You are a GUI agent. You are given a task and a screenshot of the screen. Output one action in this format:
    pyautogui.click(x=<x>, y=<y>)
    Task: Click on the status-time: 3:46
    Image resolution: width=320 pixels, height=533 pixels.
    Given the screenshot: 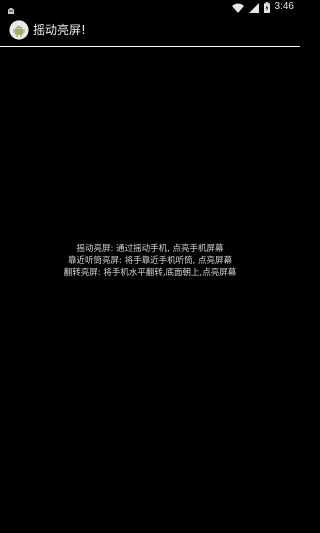 What is the action you would take?
    pyautogui.click(x=284, y=6)
    